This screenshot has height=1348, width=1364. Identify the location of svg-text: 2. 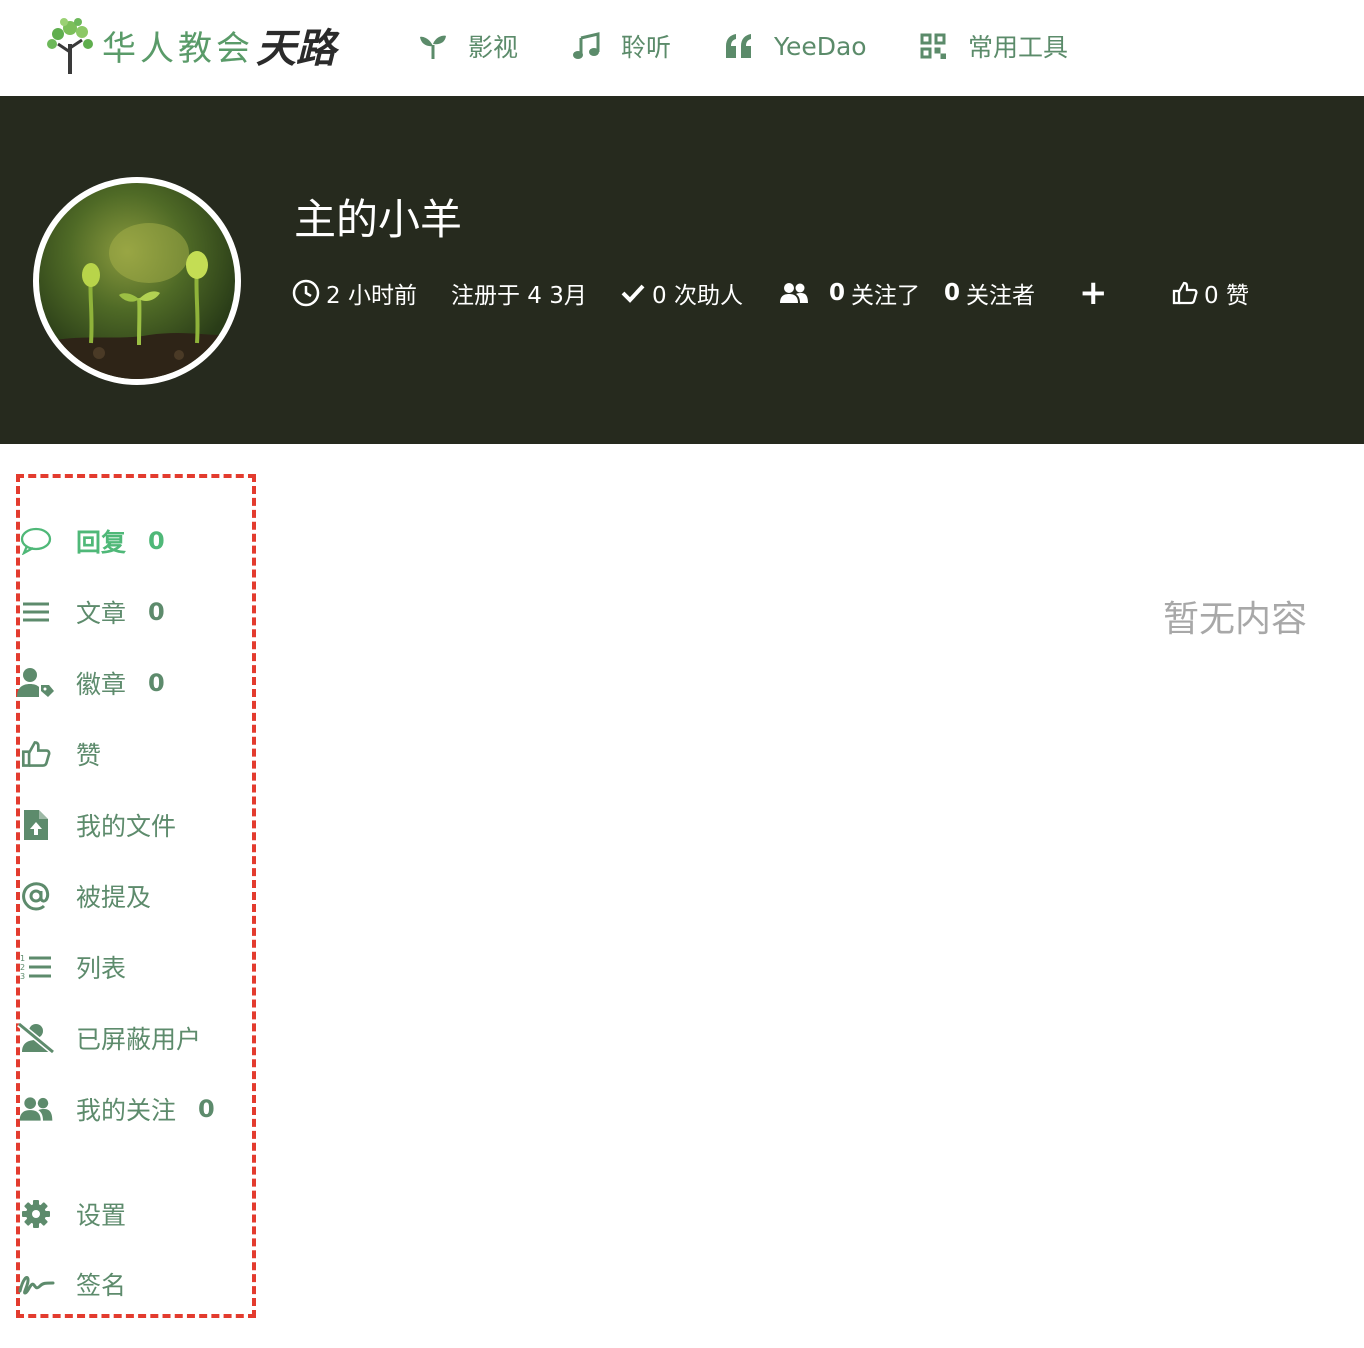
(22, 967).